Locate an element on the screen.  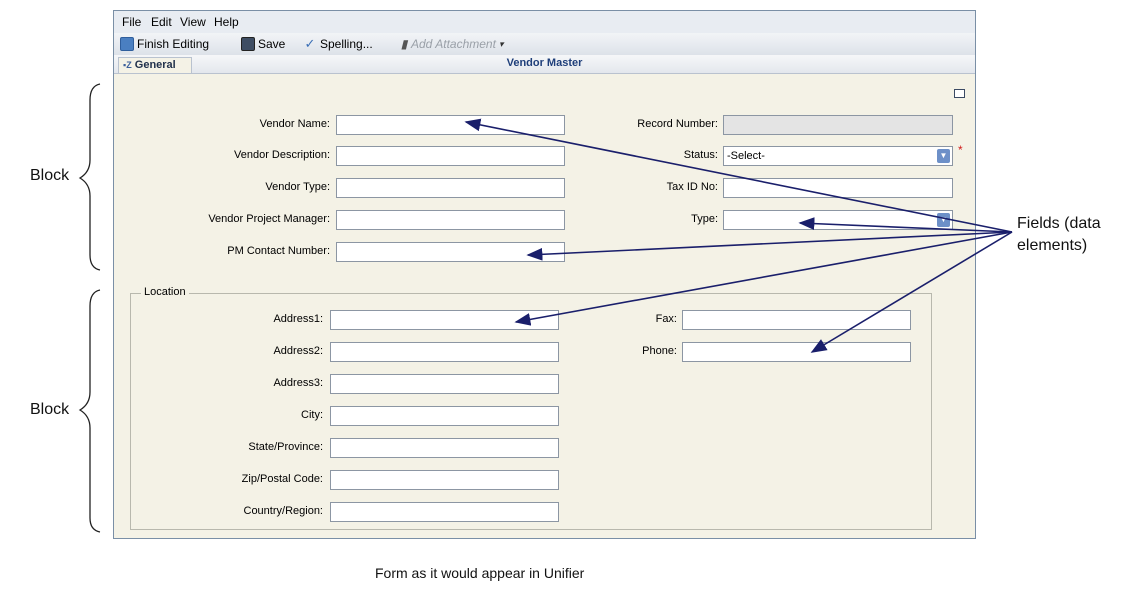
arrow-to-pm-contact is located at coordinates (769, 246).